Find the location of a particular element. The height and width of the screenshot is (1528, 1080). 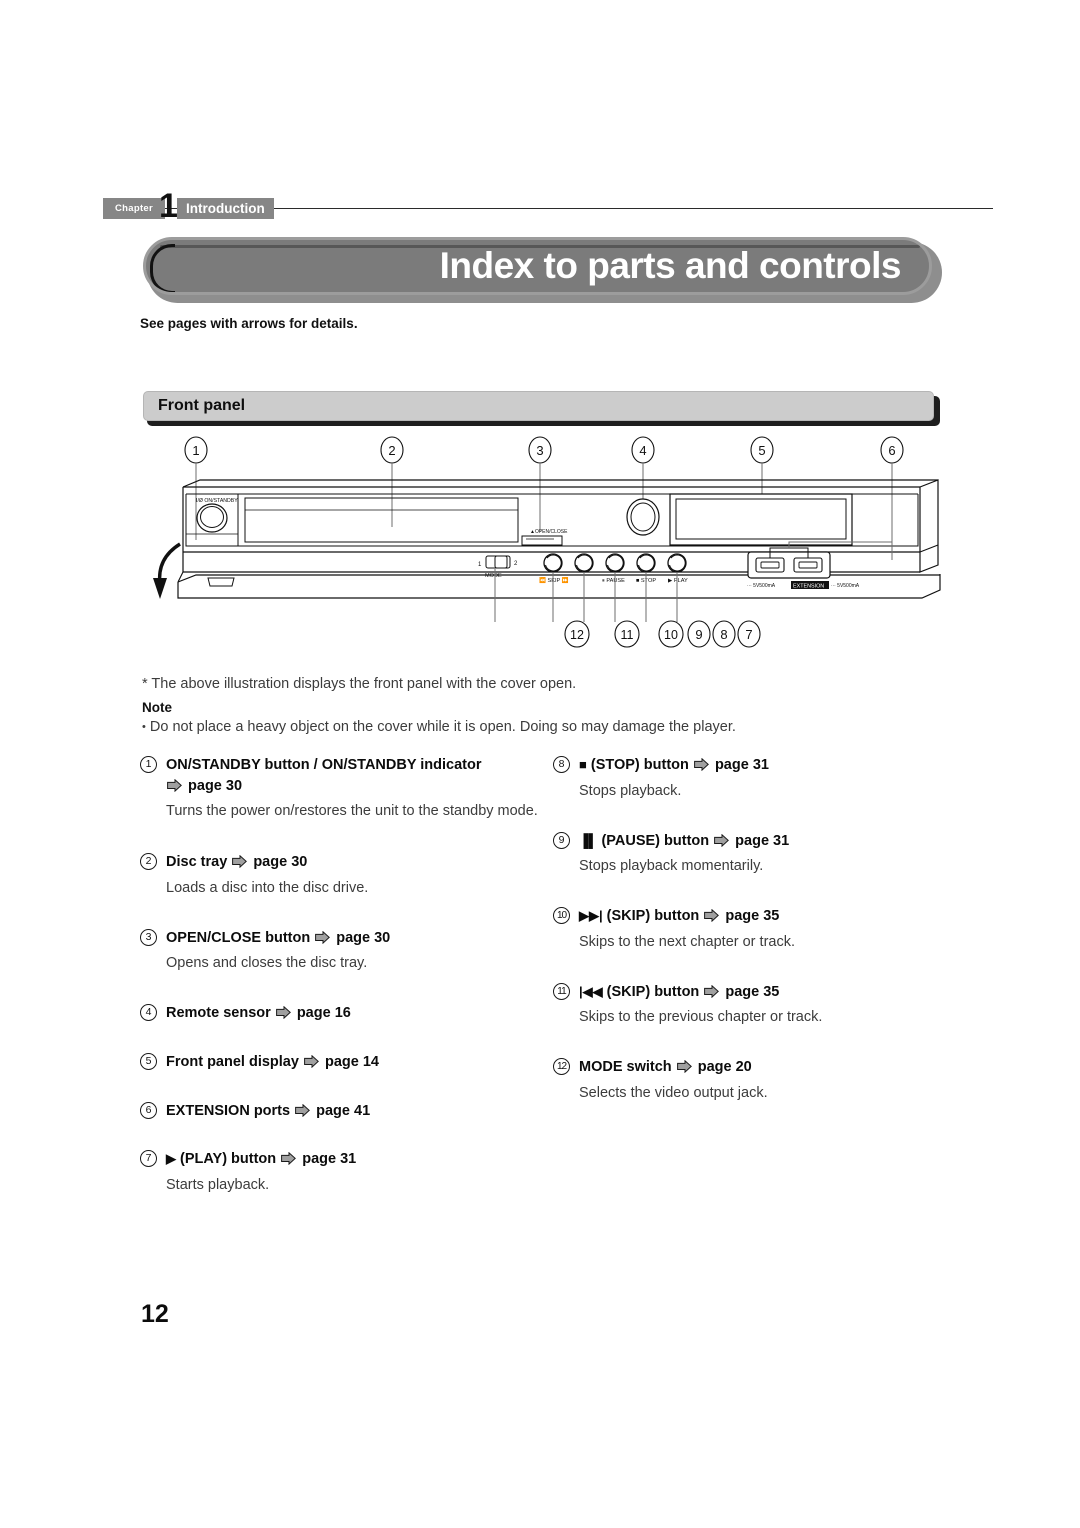

entry-page-ref: page 14 is located at coordinates (352, 1062).